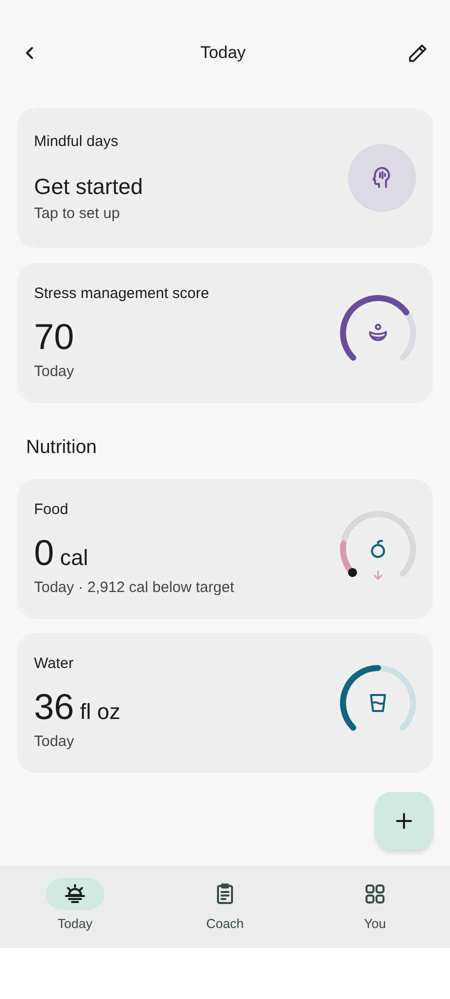 This screenshot has height=999, width=450. I want to click on start-dot-icon, so click(352, 572).